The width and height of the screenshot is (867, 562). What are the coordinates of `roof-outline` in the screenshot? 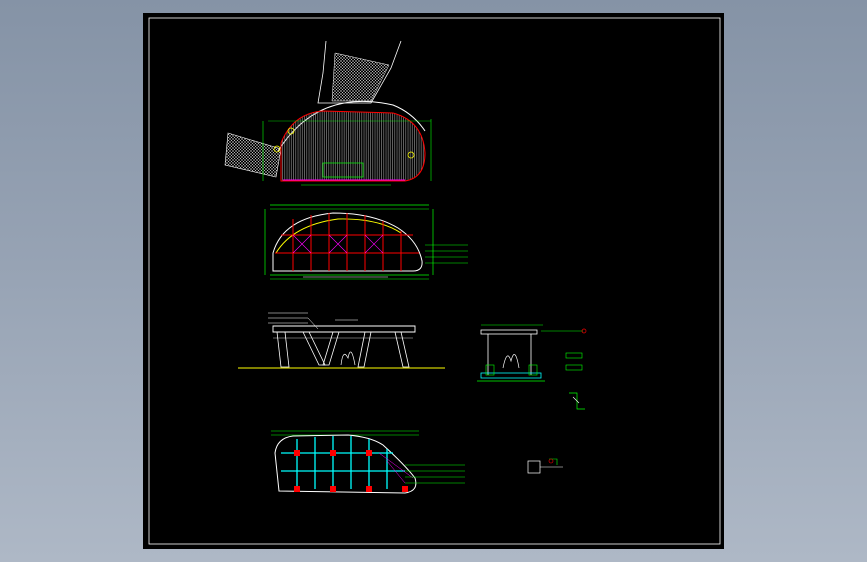 It's located at (347, 242).